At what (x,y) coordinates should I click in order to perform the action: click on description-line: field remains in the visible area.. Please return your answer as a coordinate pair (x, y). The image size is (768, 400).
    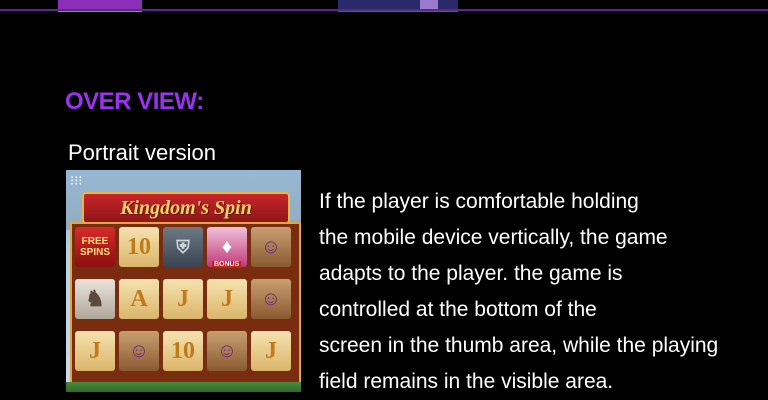
    Looking at the image, I should click on (466, 381).